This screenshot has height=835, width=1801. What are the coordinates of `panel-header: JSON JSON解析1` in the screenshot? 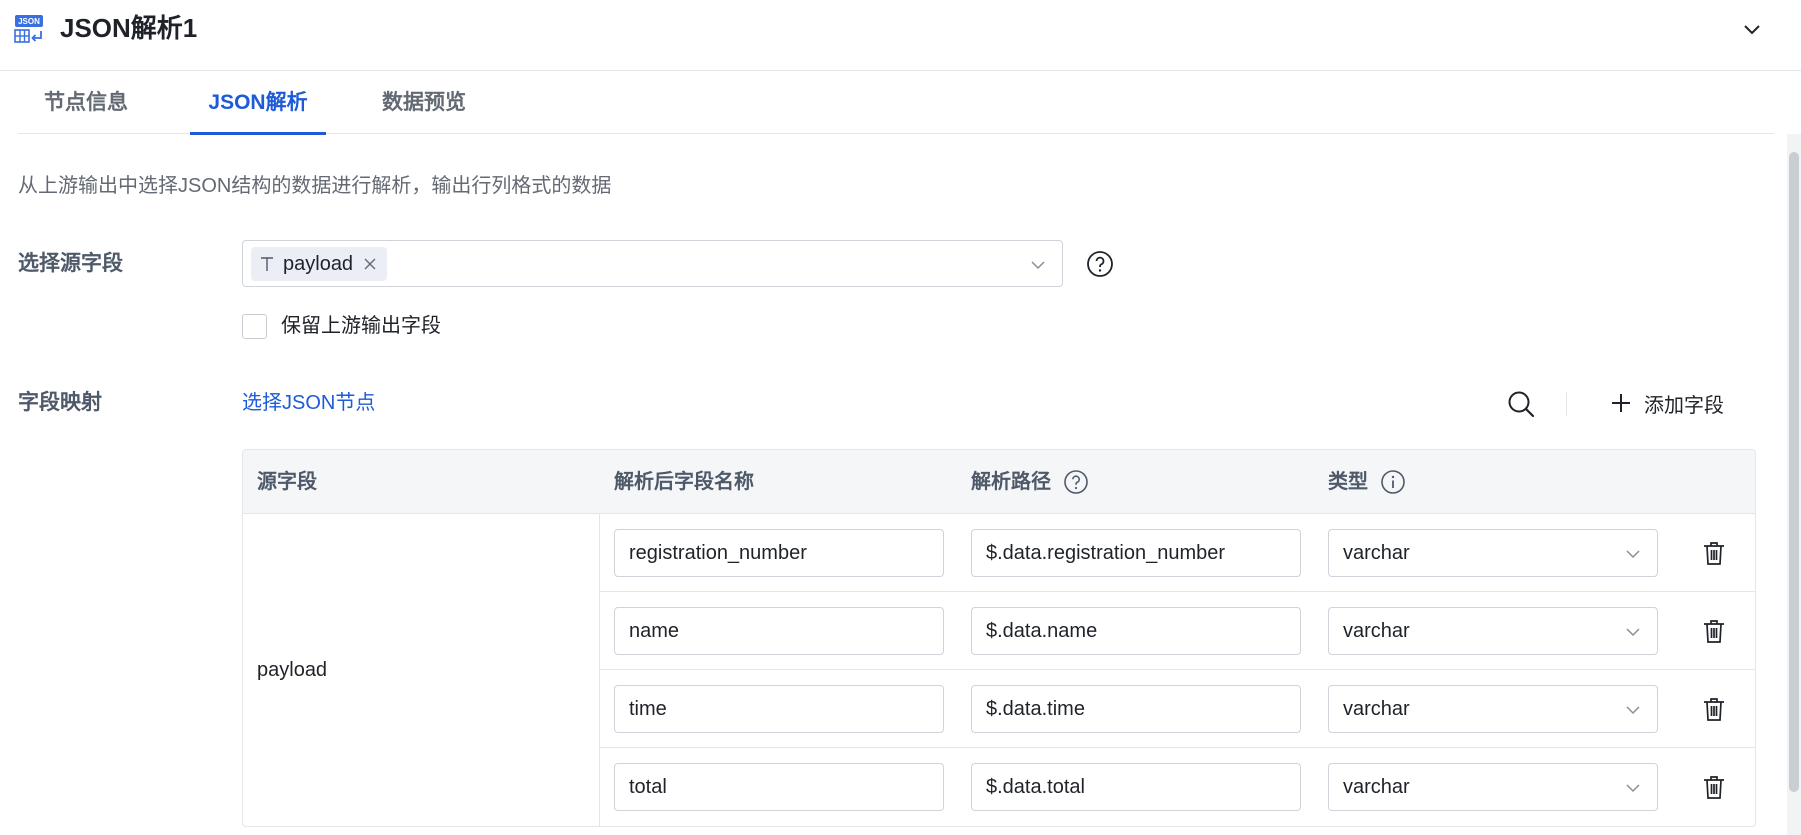 It's located at (900, 35).